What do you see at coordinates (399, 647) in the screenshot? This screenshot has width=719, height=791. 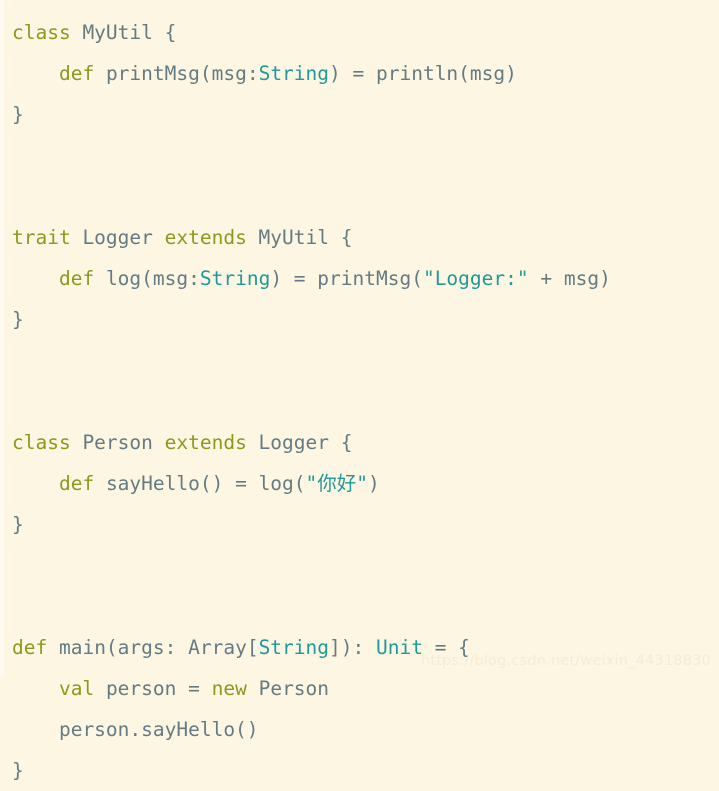 I see `code-token-type: Unit` at bounding box center [399, 647].